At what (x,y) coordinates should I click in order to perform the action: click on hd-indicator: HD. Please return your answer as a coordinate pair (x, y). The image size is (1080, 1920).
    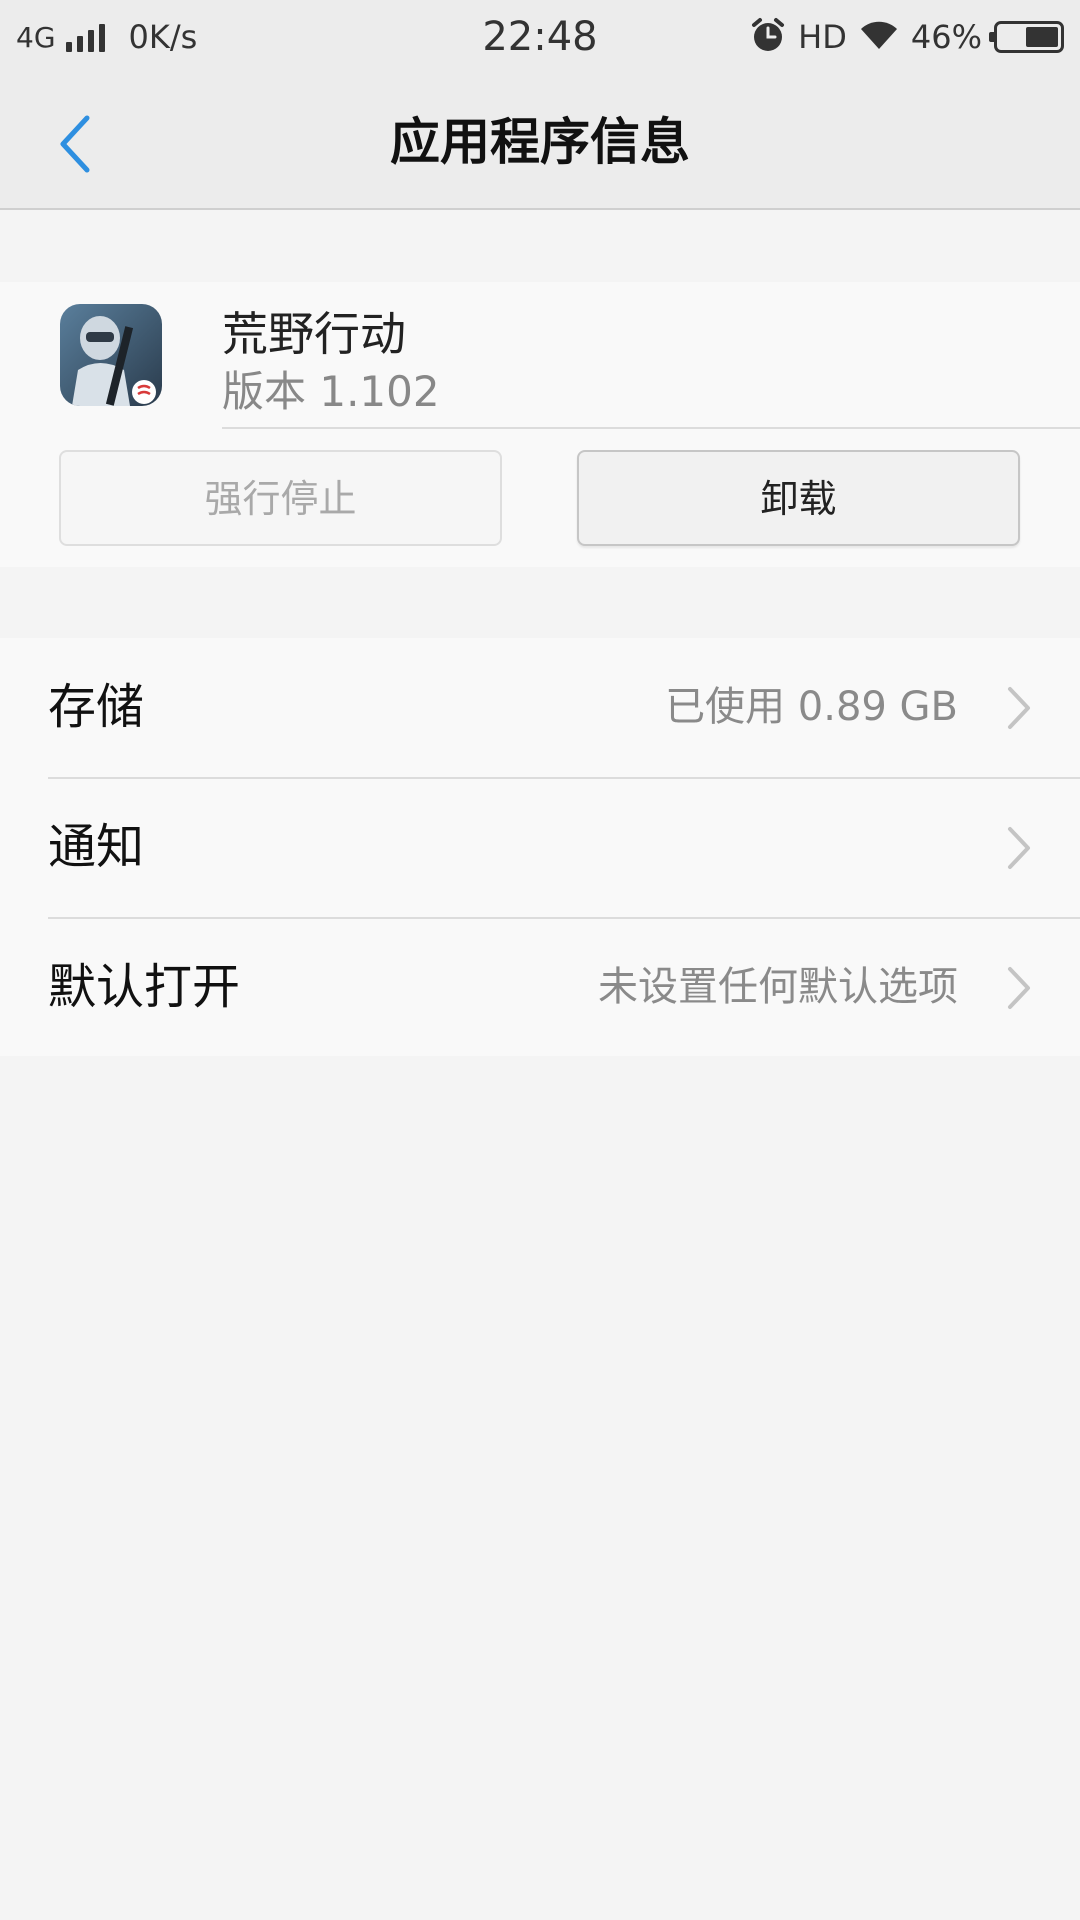
    Looking at the image, I should click on (822, 37).